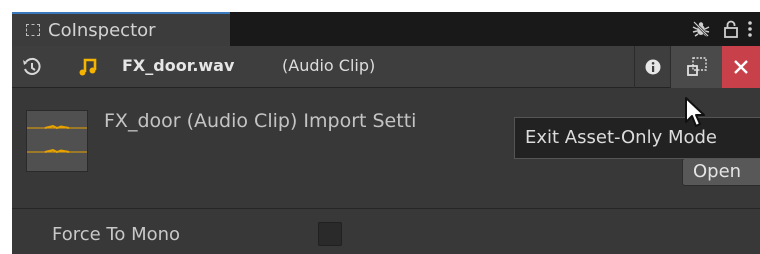  Describe the element at coordinates (731, 29) in the screenshot. I see `lock-icon` at that location.